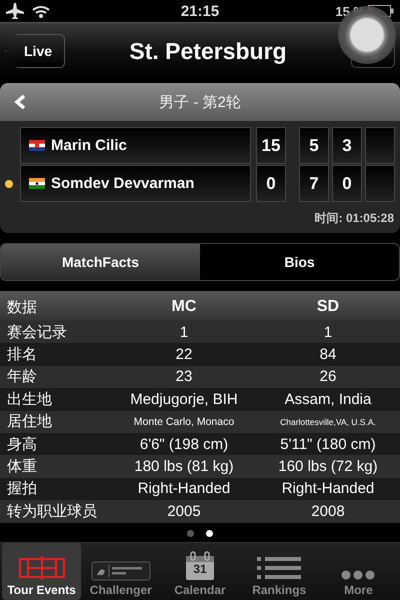  Describe the element at coordinates (200, 11) in the screenshot. I see `status-time: 21:15` at that location.